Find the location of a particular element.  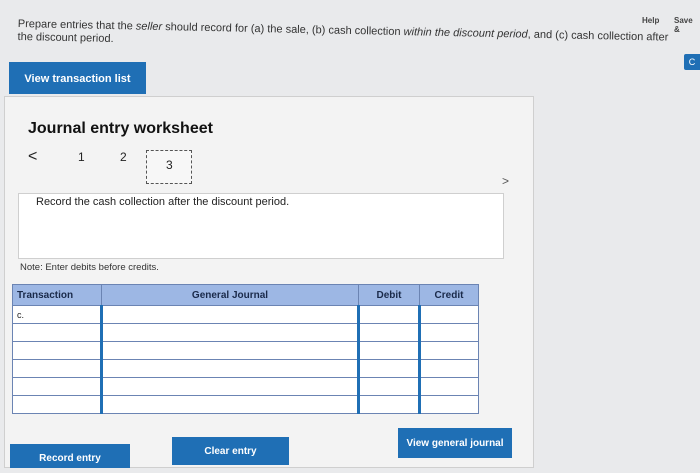

page-2-tab: 2 is located at coordinates (123, 157).